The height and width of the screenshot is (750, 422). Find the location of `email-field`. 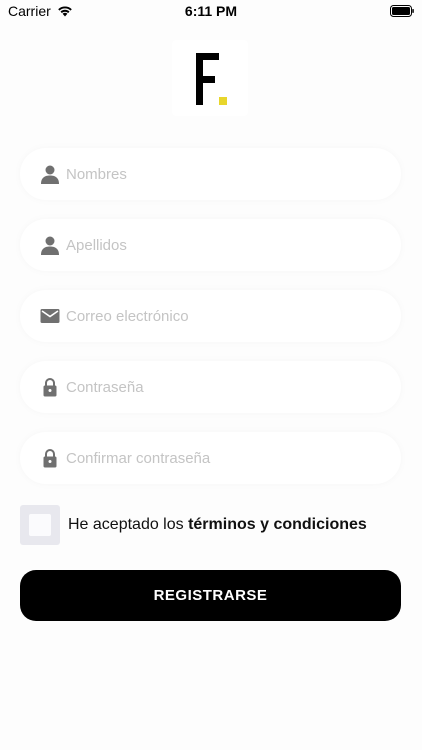

email-field is located at coordinates (210, 316).